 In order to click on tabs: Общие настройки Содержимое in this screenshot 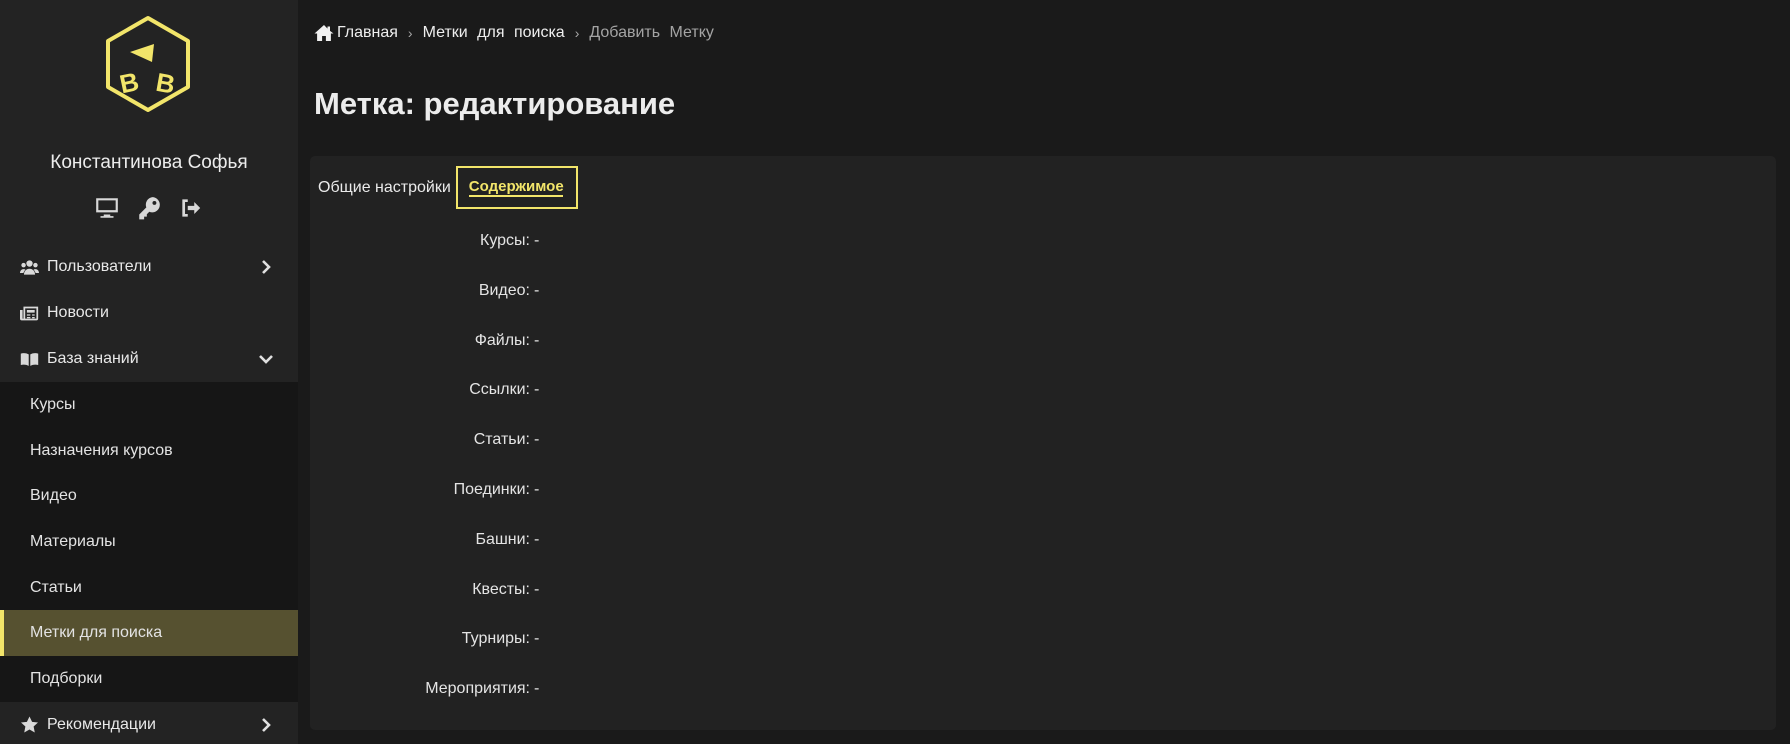, I will do `click(448, 187)`.